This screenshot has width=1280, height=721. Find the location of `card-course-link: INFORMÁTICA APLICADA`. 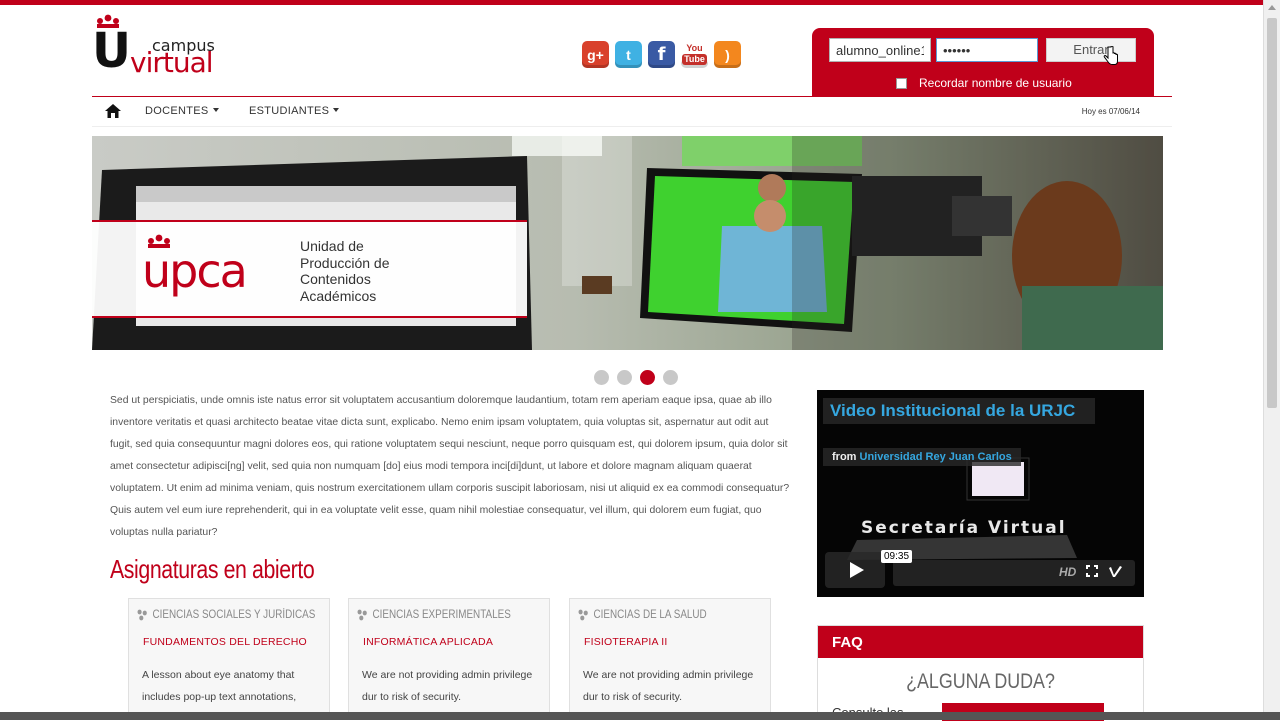

card-course-link: INFORMÁTICA APLICADA is located at coordinates (428, 642).